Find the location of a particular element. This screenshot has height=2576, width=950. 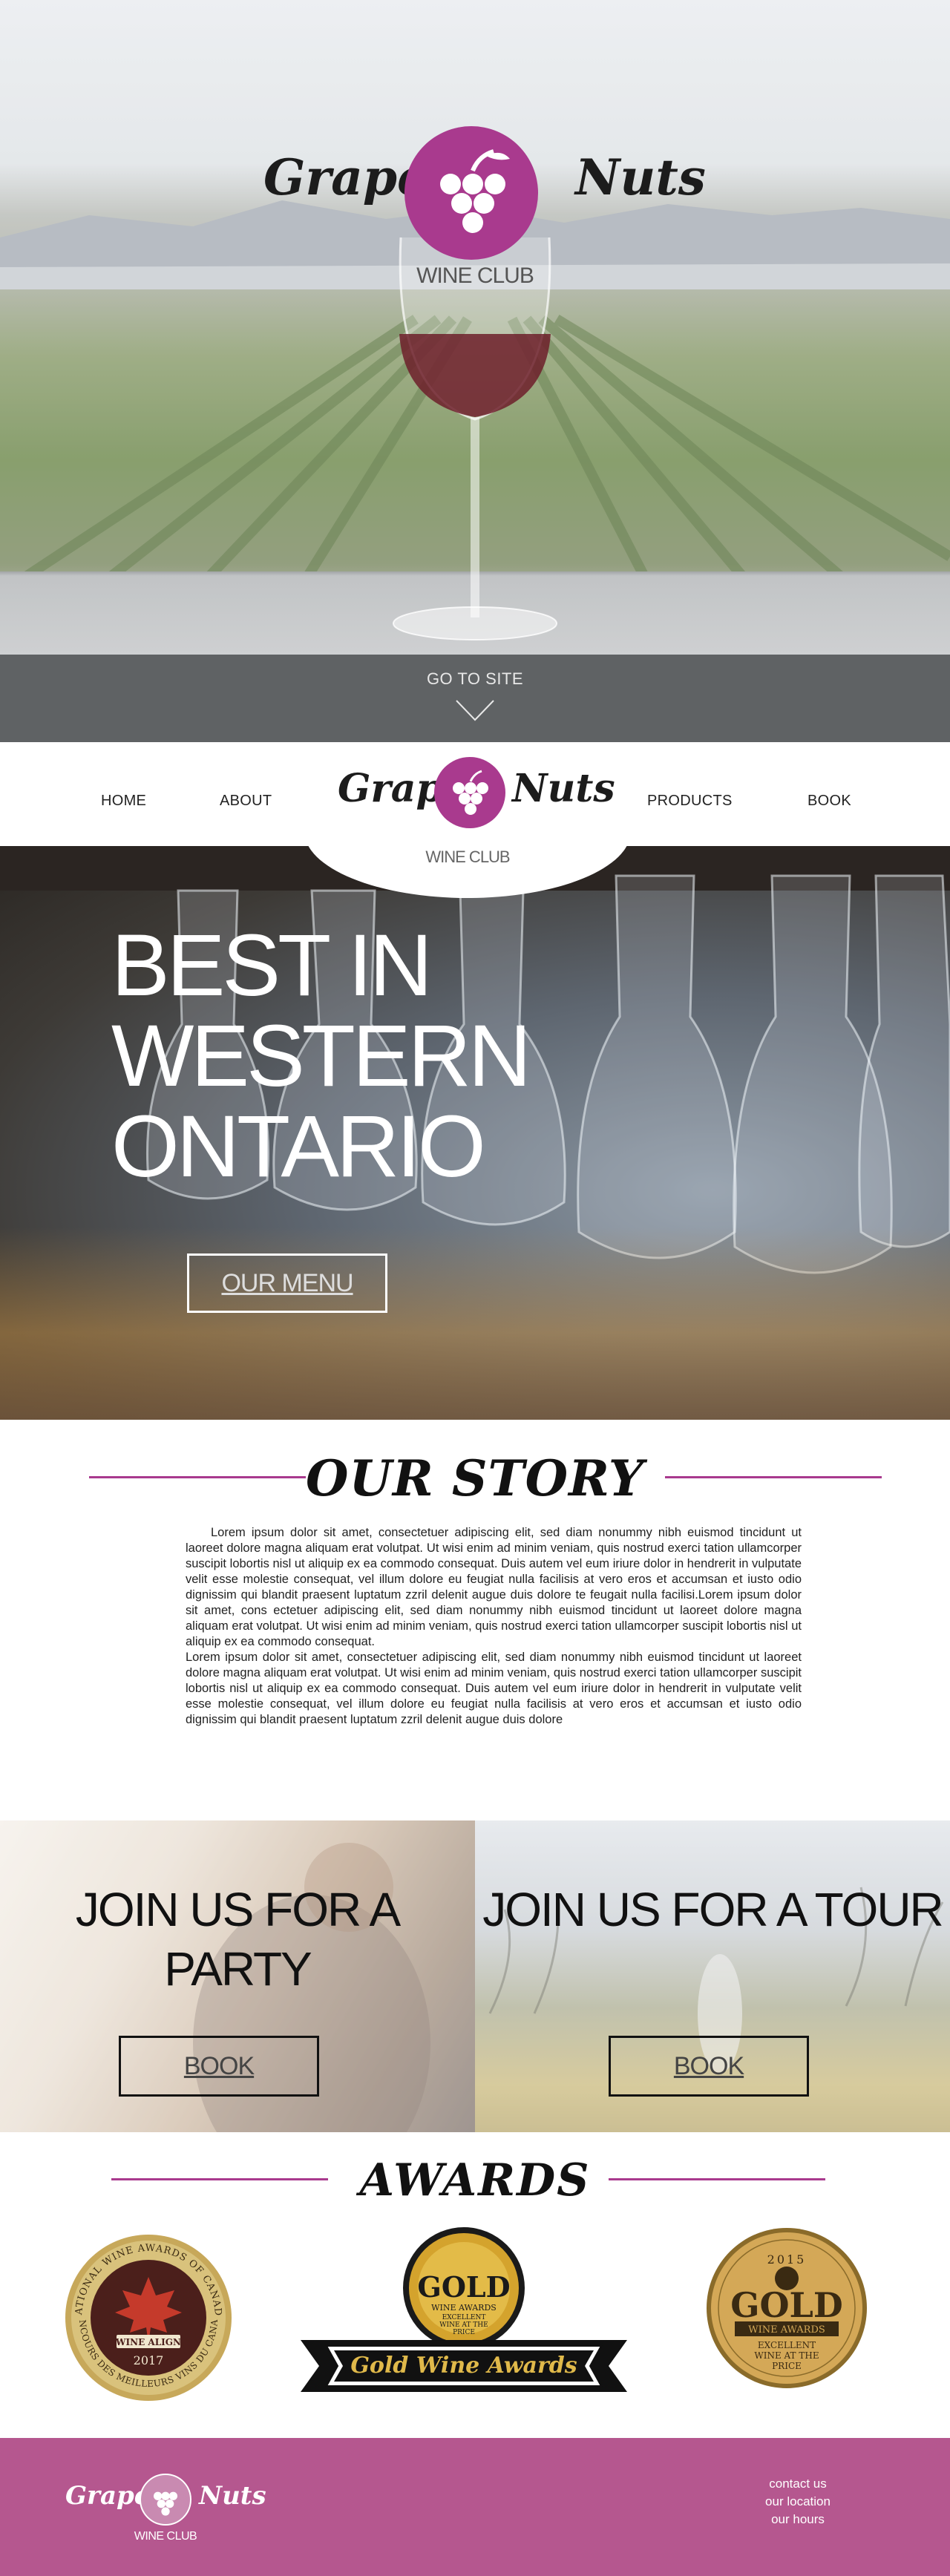

badge3-line3: WINE AT THE is located at coordinates (786, 2355).